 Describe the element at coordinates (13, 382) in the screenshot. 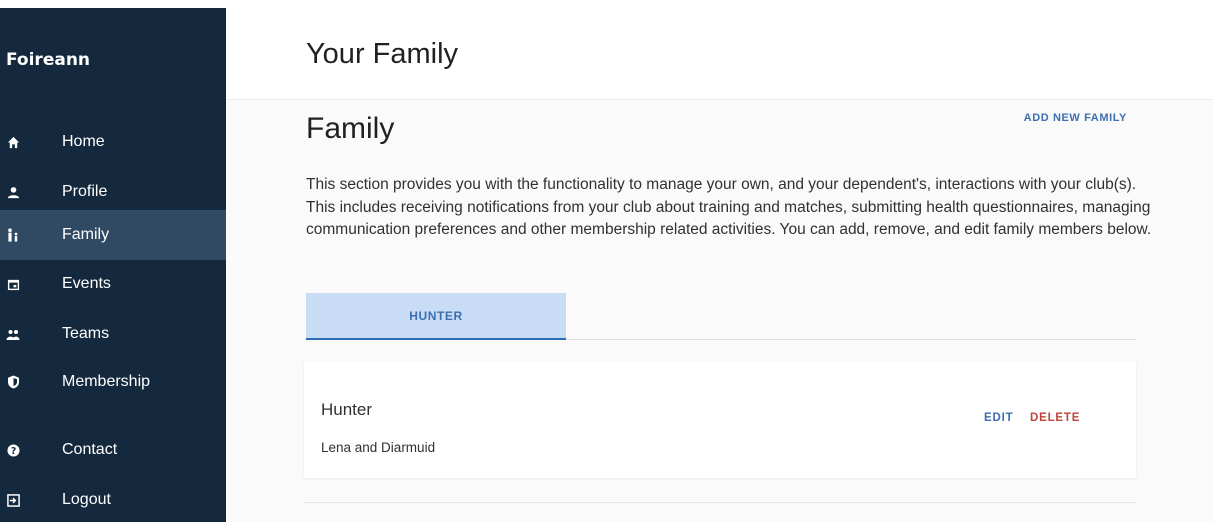

I see `shield-icon` at that location.